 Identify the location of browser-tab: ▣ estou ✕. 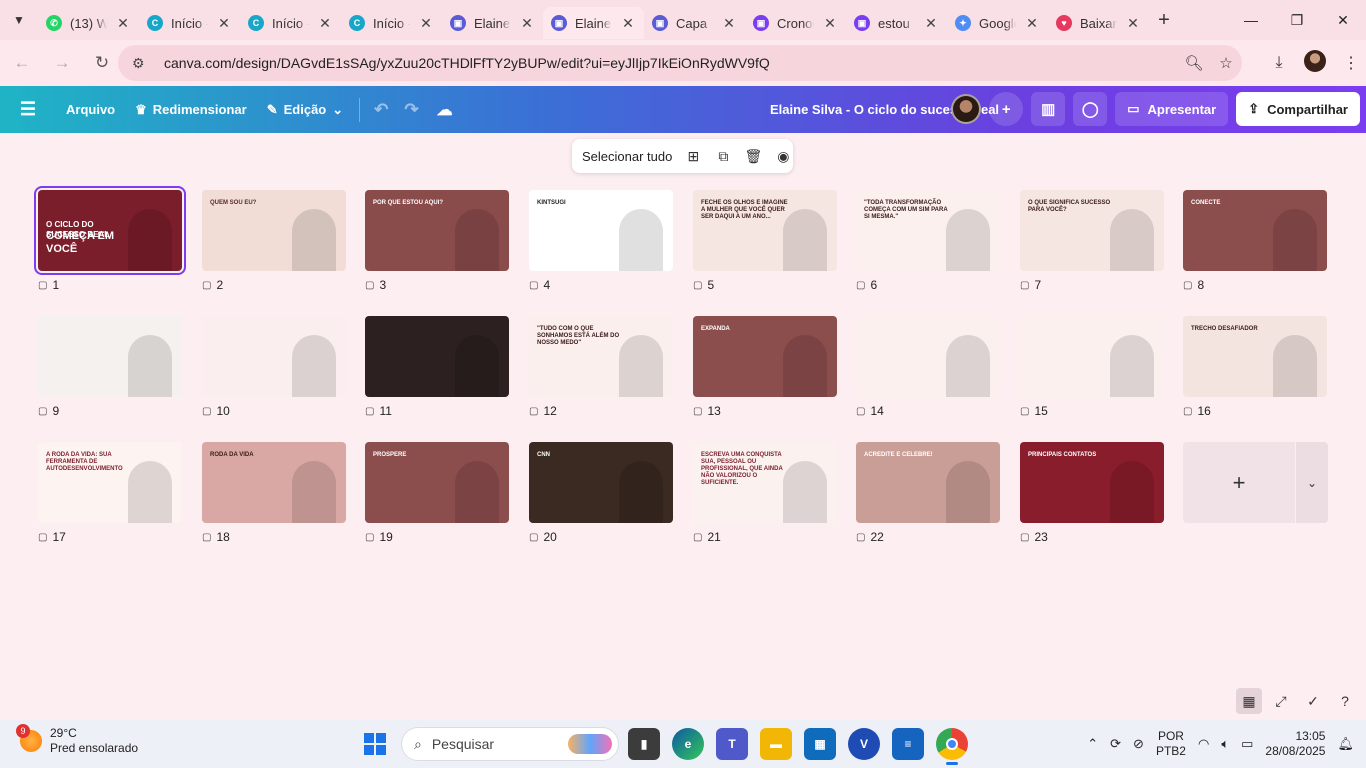
(896, 23).